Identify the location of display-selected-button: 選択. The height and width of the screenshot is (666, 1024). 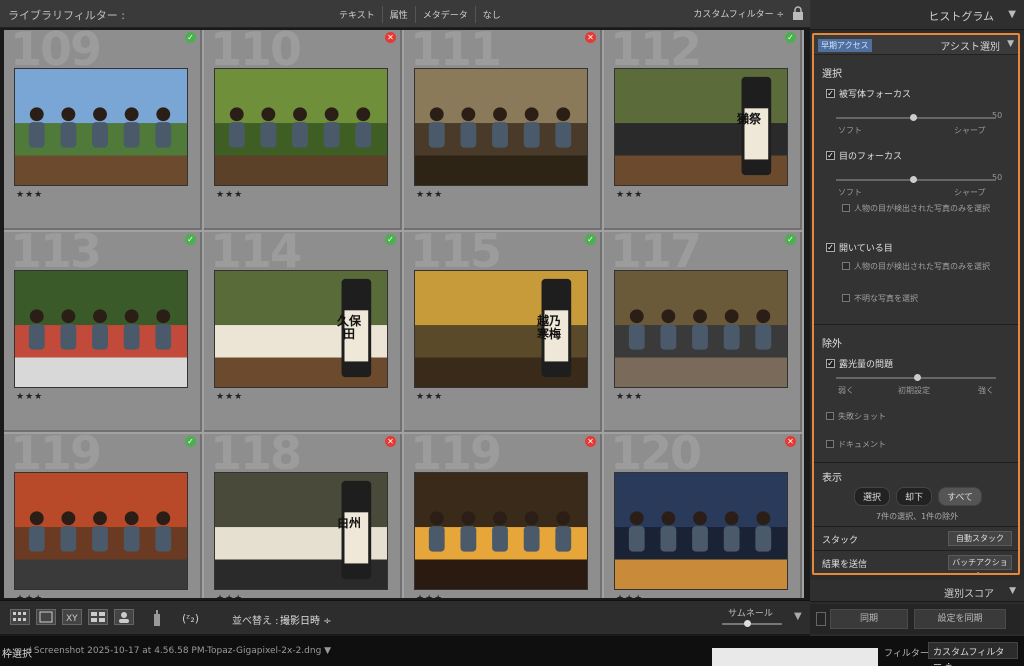
(872, 496).